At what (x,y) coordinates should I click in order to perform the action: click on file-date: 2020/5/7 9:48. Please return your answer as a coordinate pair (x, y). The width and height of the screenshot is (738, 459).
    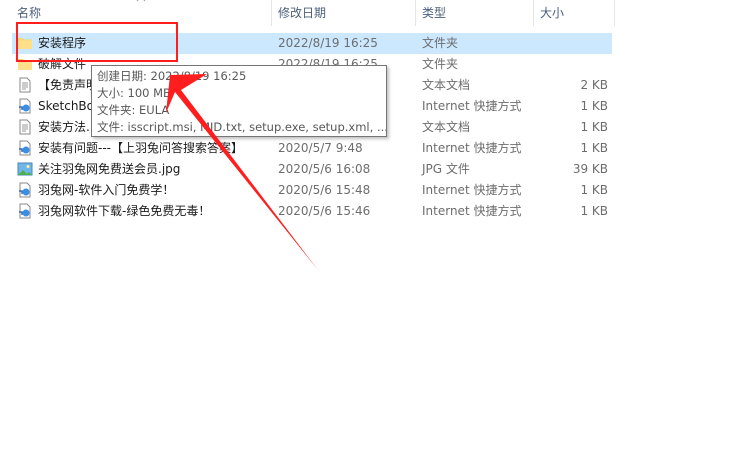
    Looking at the image, I should click on (320, 148).